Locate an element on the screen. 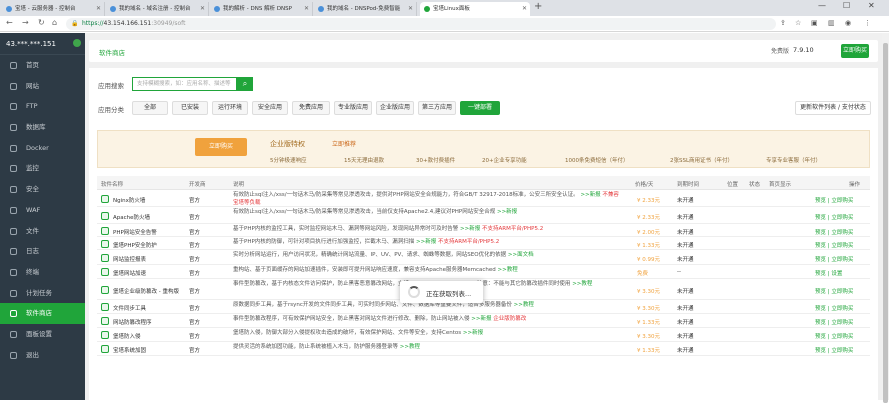 This screenshot has width=889, height=403. notification-icon is located at coordinates (77, 43).